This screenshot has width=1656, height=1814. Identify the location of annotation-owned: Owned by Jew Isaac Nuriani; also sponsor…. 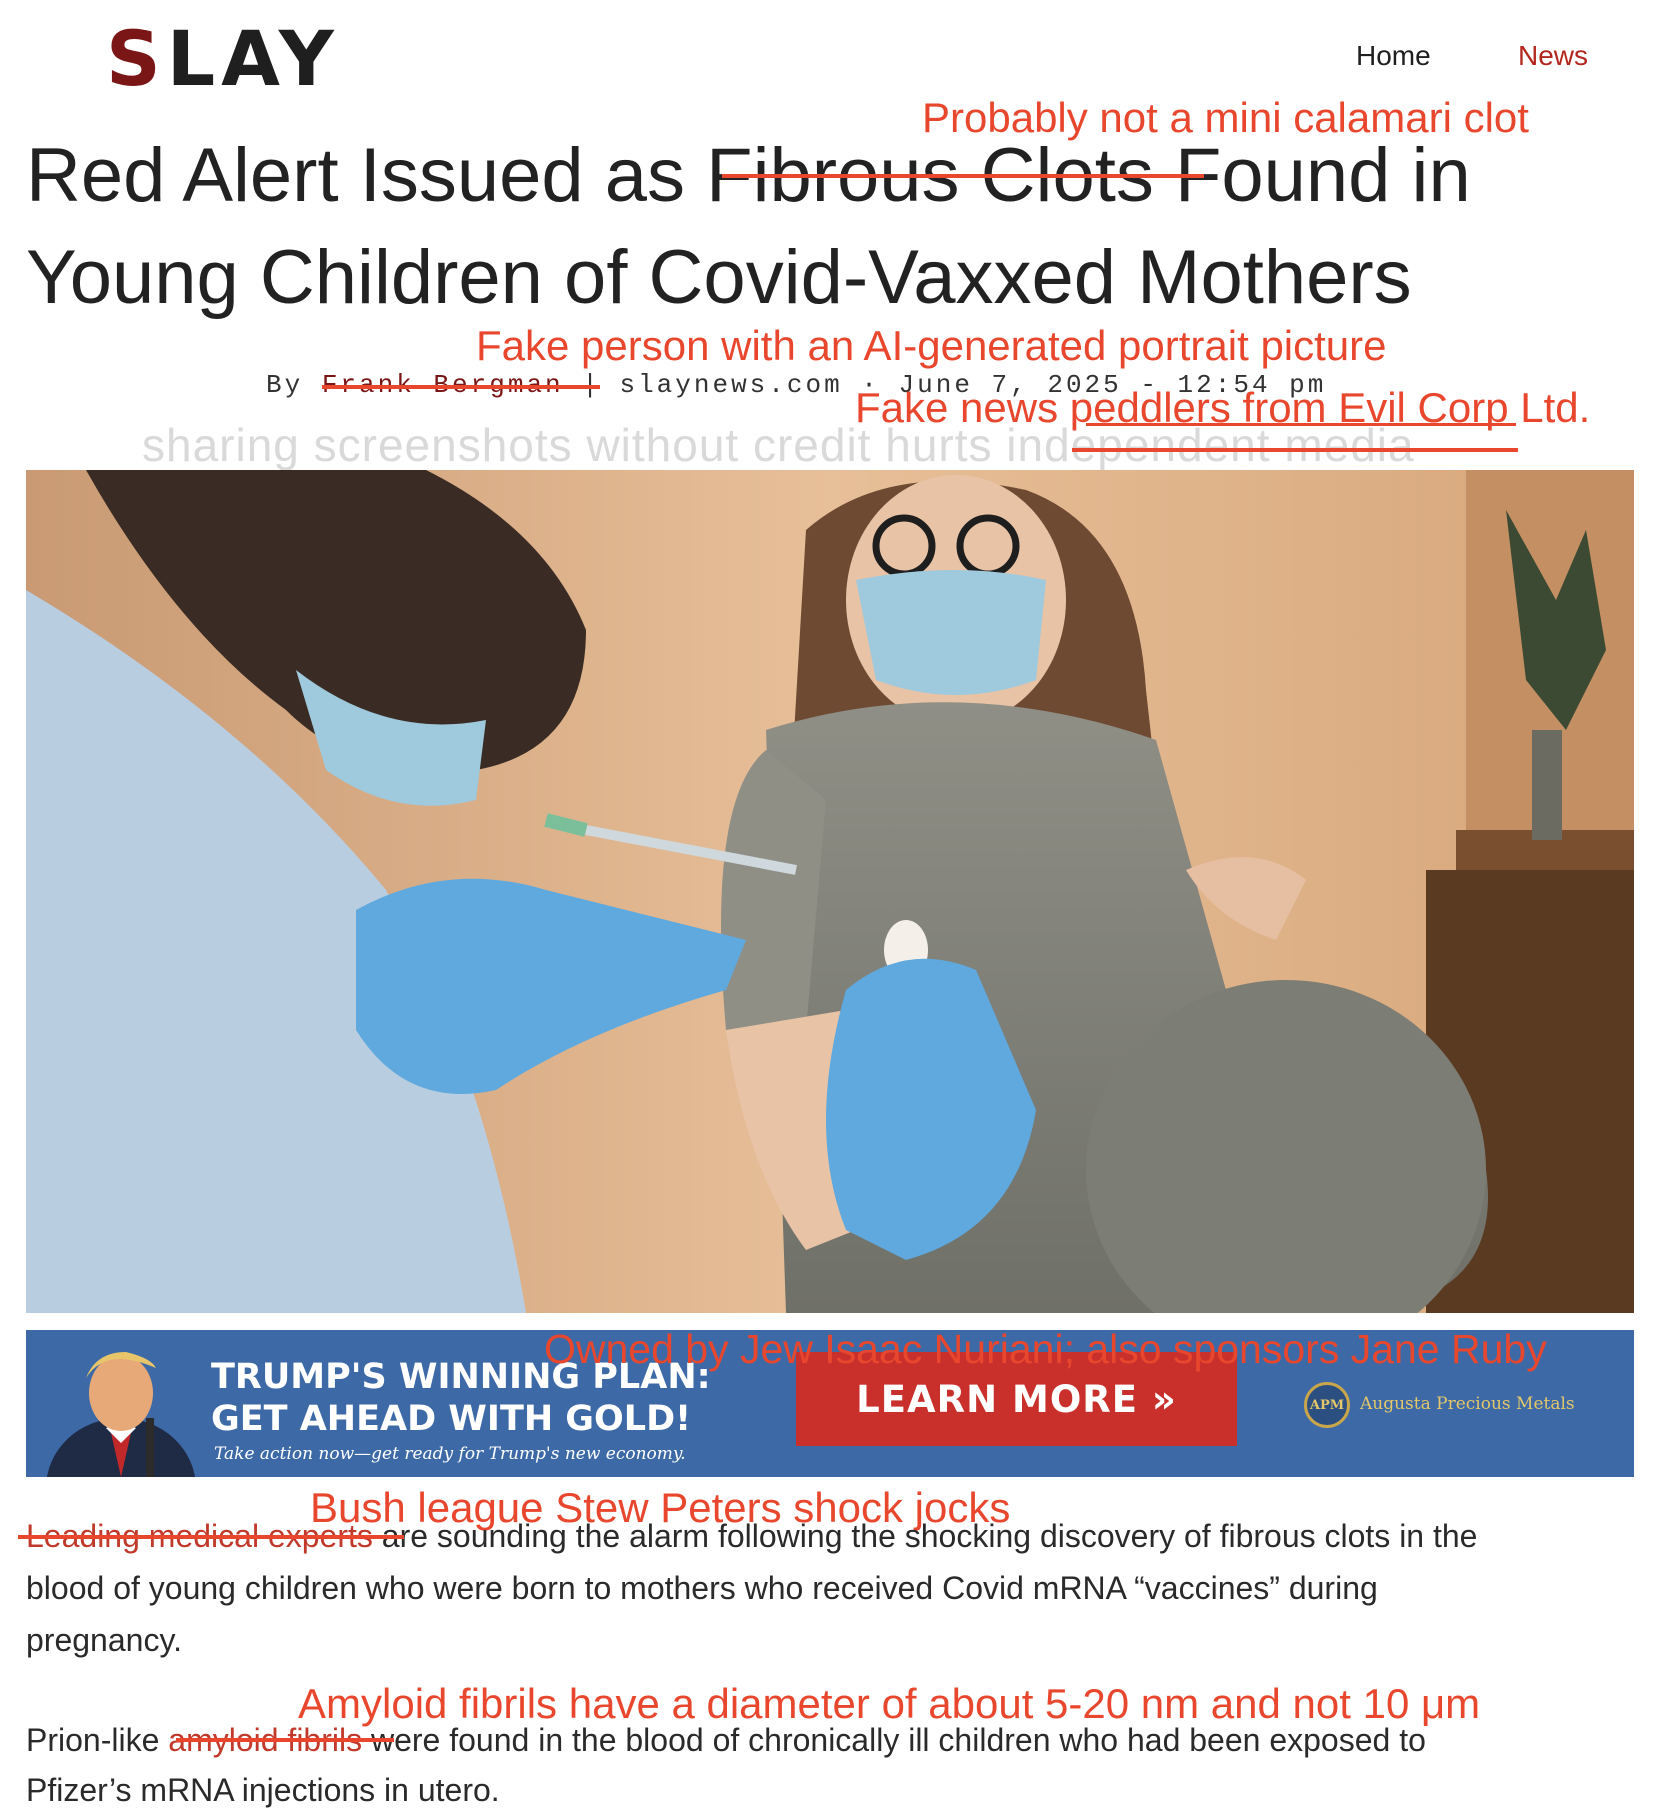
(1045, 1349).